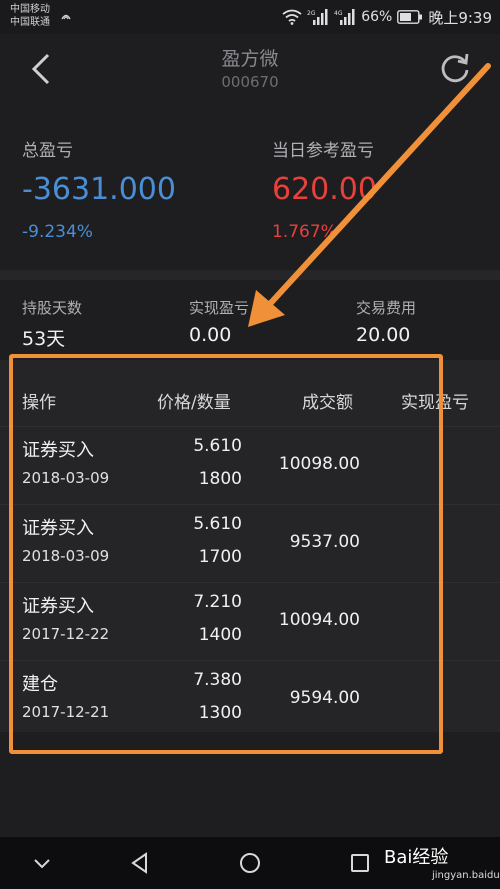  What do you see at coordinates (338, 13) in the screenshot?
I see `signal-4g-label: 4G` at bounding box center [338, 13].